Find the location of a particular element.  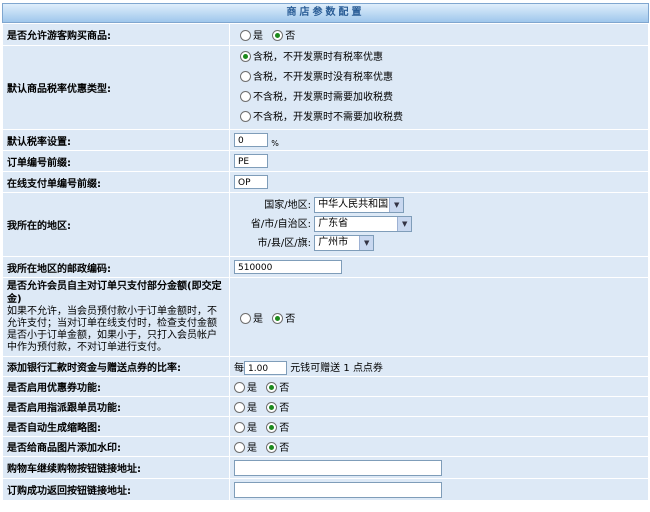

panel-title: 商店参数配置 is located at coordinates (325, 13).